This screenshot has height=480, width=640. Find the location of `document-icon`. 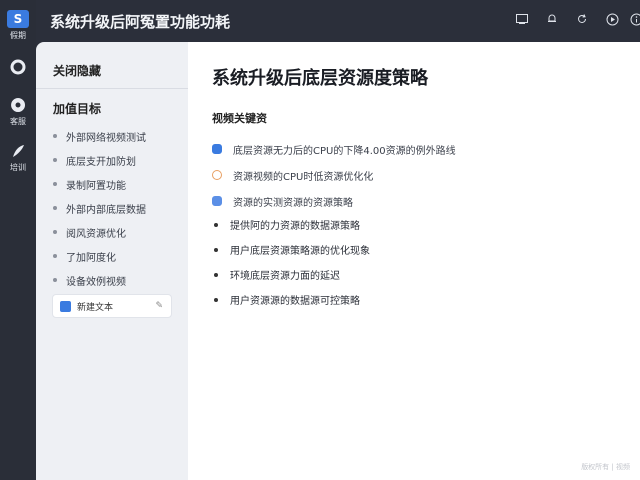

document-icon is located at coordinates (65, 306).